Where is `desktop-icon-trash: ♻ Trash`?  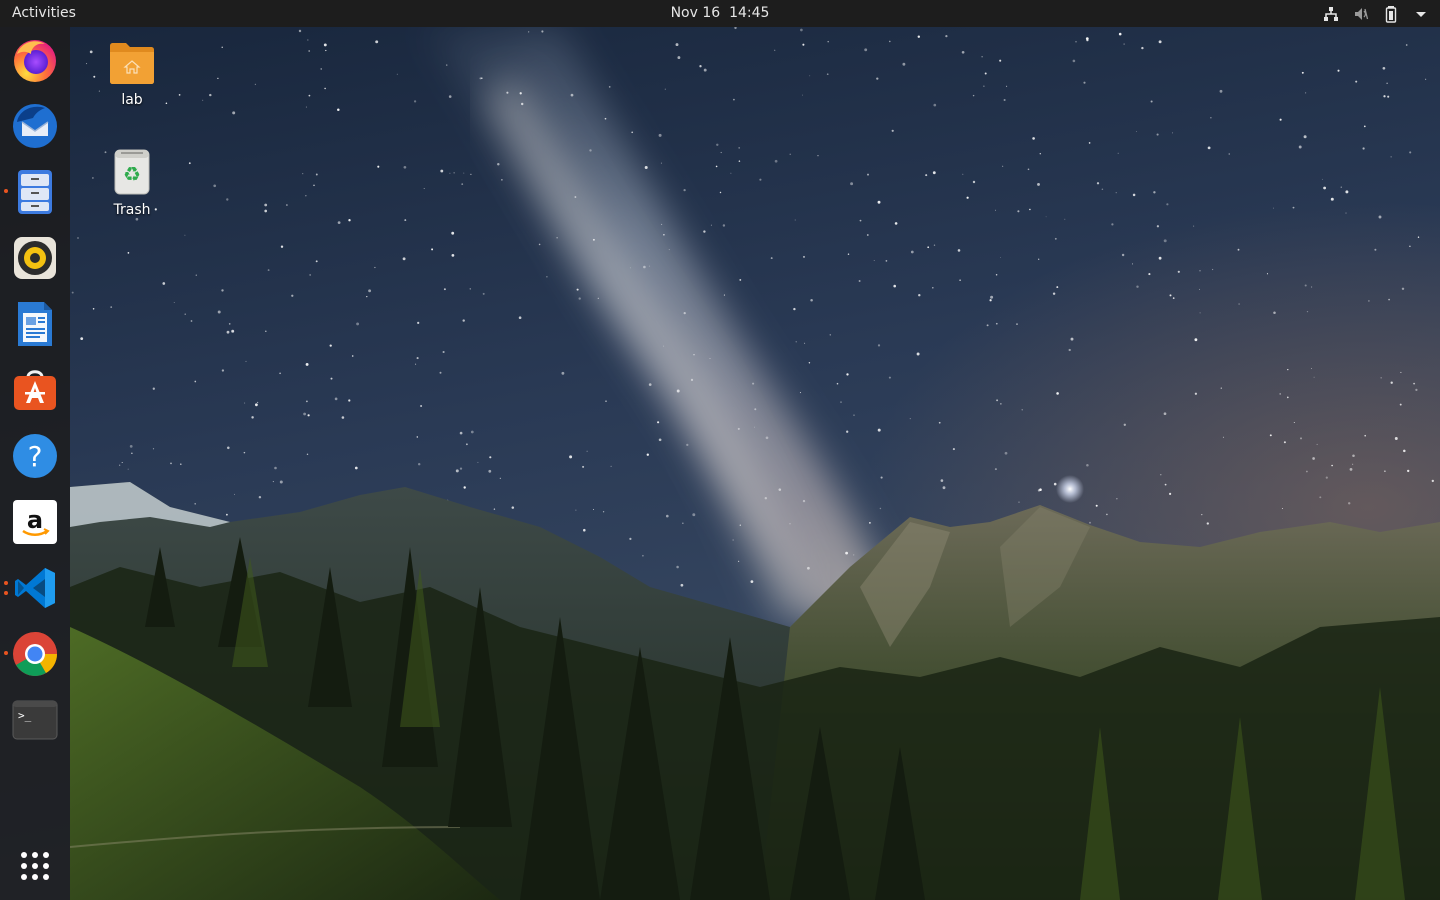 desktop-icon-trash: ♻ Trash is located at coordinates (132, 183).